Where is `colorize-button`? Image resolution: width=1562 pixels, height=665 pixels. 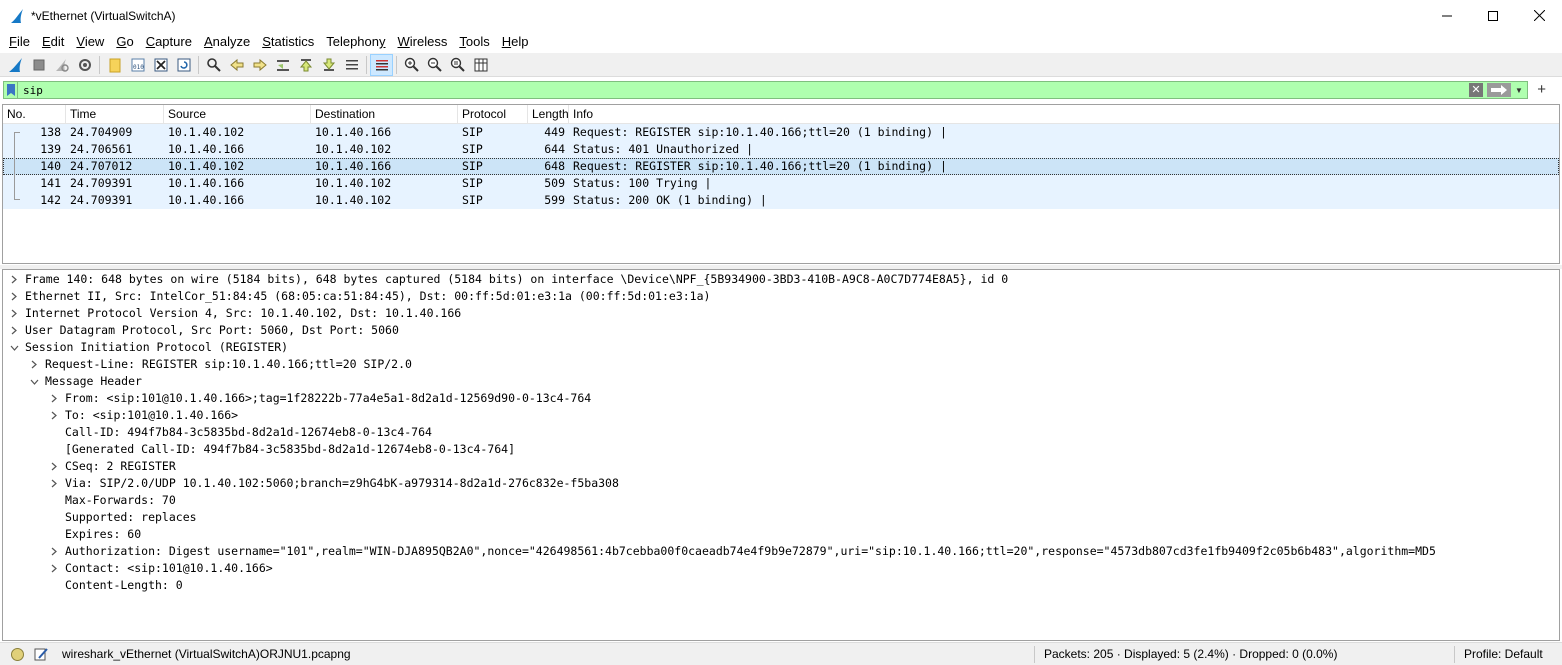
colorize-button is located at coordinates (381, 64).